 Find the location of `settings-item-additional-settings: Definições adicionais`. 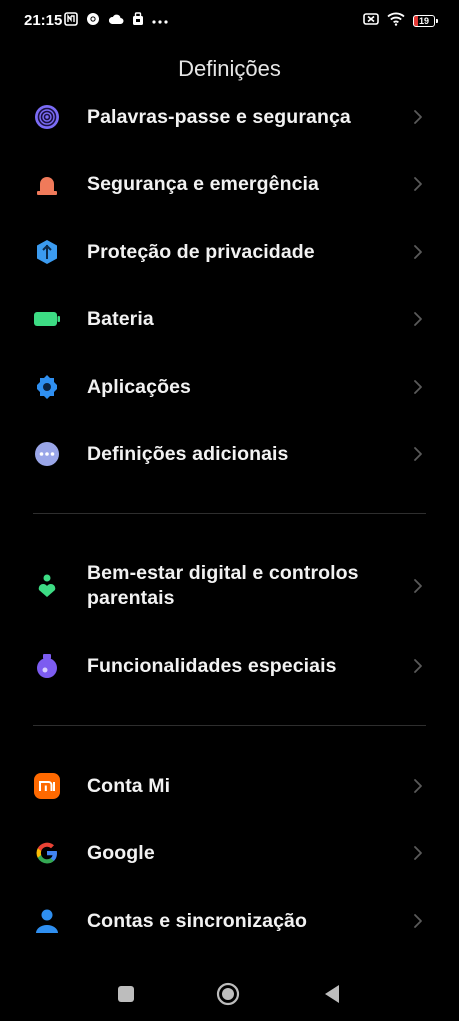

settings-item-additional-settings: Definições adicionais is located at coordinates (229, 454).